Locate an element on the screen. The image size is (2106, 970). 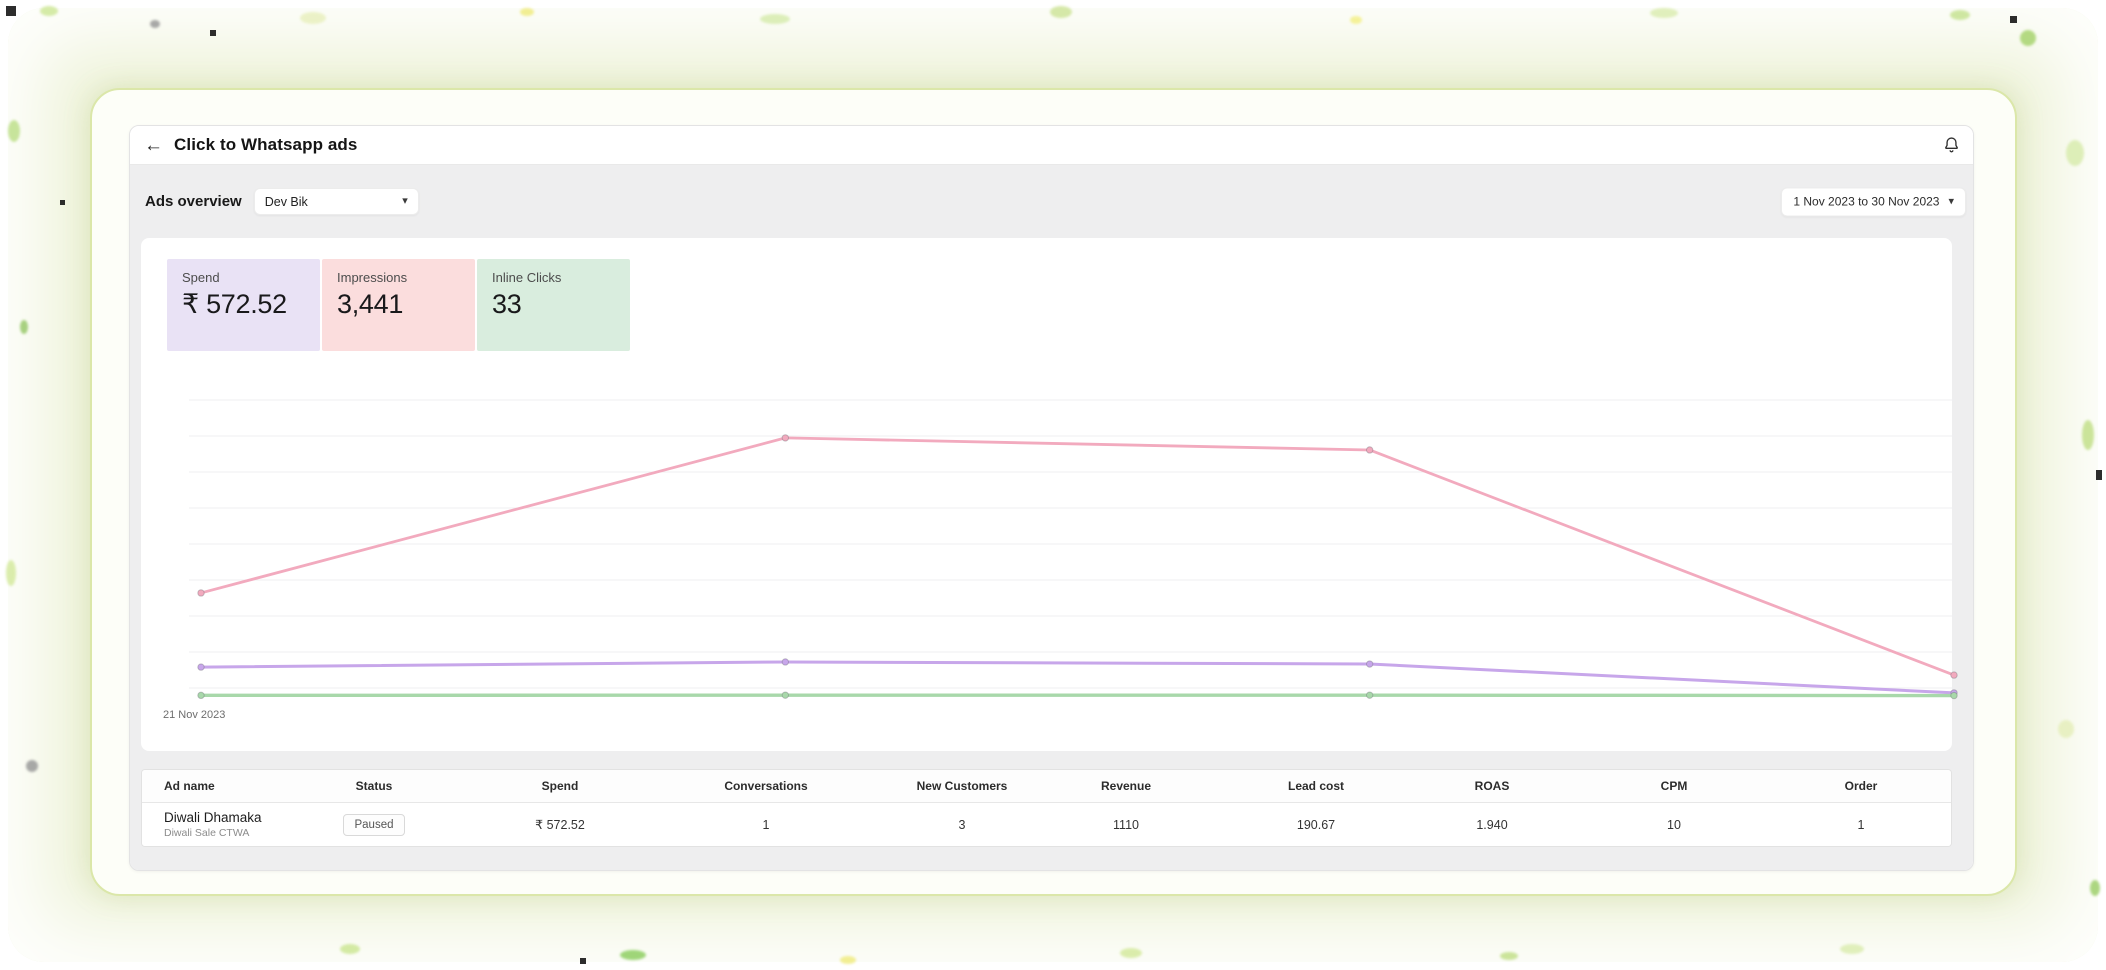
svg-text: 21 Nov 2023 is located at coordinates (194, 715).